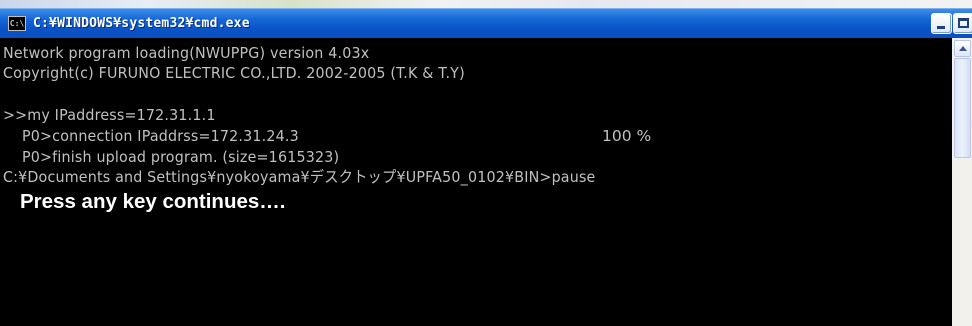  What do you see at coordinates (962, 108) in the screenshot?
I see `scroll-thumb` at bounding box center [962, 108].